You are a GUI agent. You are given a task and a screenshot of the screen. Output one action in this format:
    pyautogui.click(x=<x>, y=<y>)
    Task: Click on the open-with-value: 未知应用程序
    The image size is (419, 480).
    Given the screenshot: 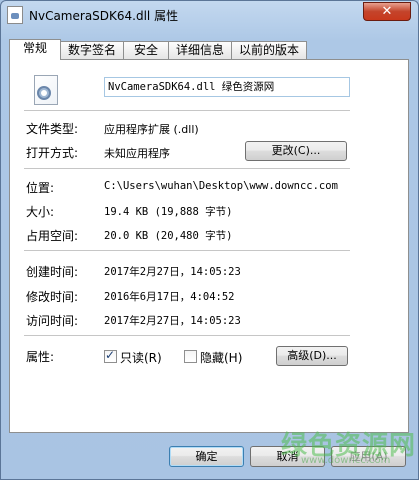 What is the action you would take?
    pyautogui.click(x=137, y=153)
    